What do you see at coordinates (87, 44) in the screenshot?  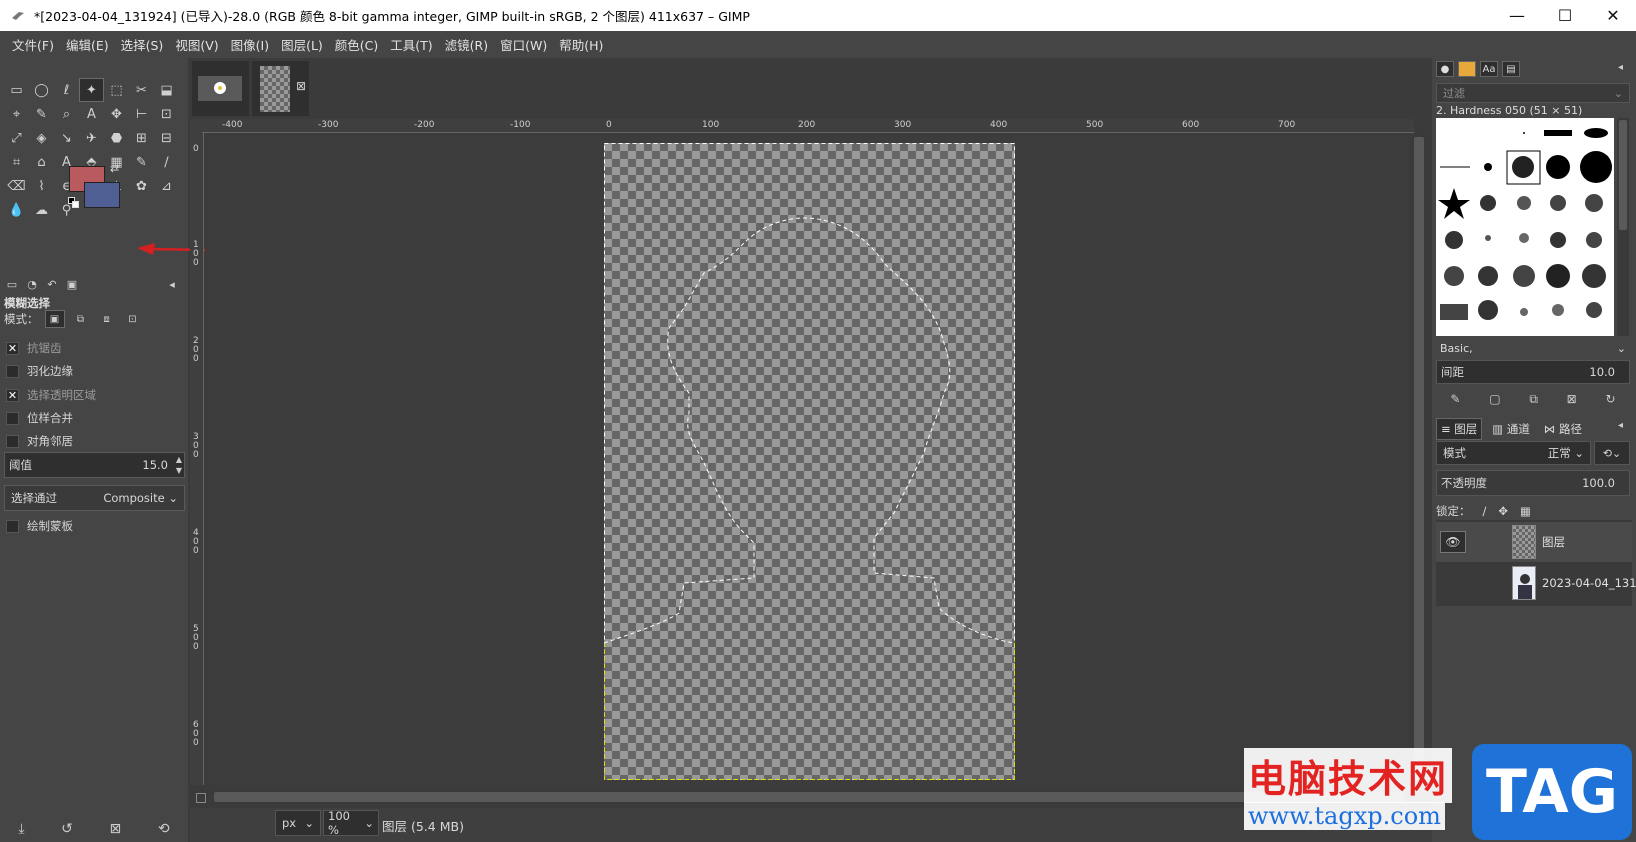 I see `menu-edit: 编辑(E)` at bounding box center [87, 44].